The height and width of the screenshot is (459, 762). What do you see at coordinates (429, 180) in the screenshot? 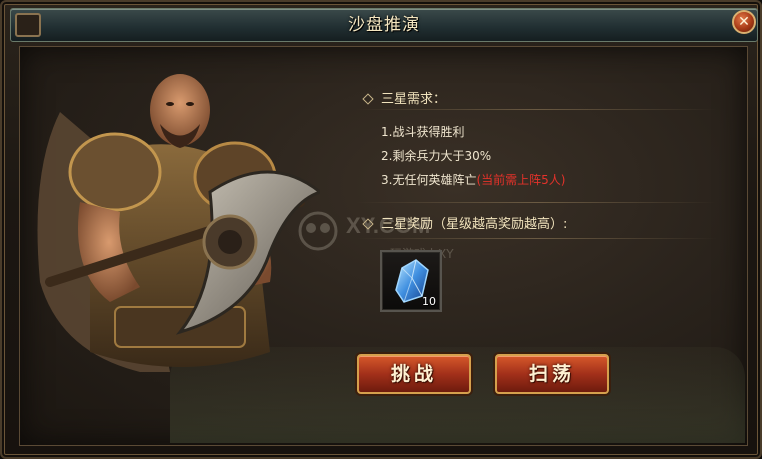
I see `requirement-3-text: 3.无任何英雄阵亡` at bounding box center [429, 180].